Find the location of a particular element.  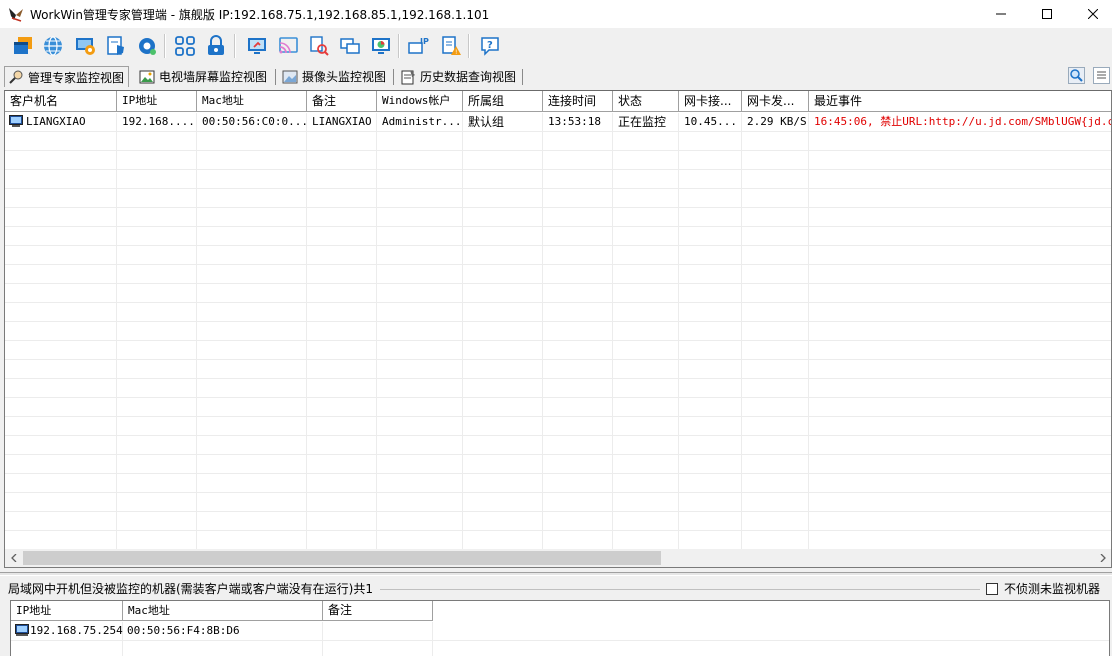

apps-grid-button is located at coordinates (185, 46).